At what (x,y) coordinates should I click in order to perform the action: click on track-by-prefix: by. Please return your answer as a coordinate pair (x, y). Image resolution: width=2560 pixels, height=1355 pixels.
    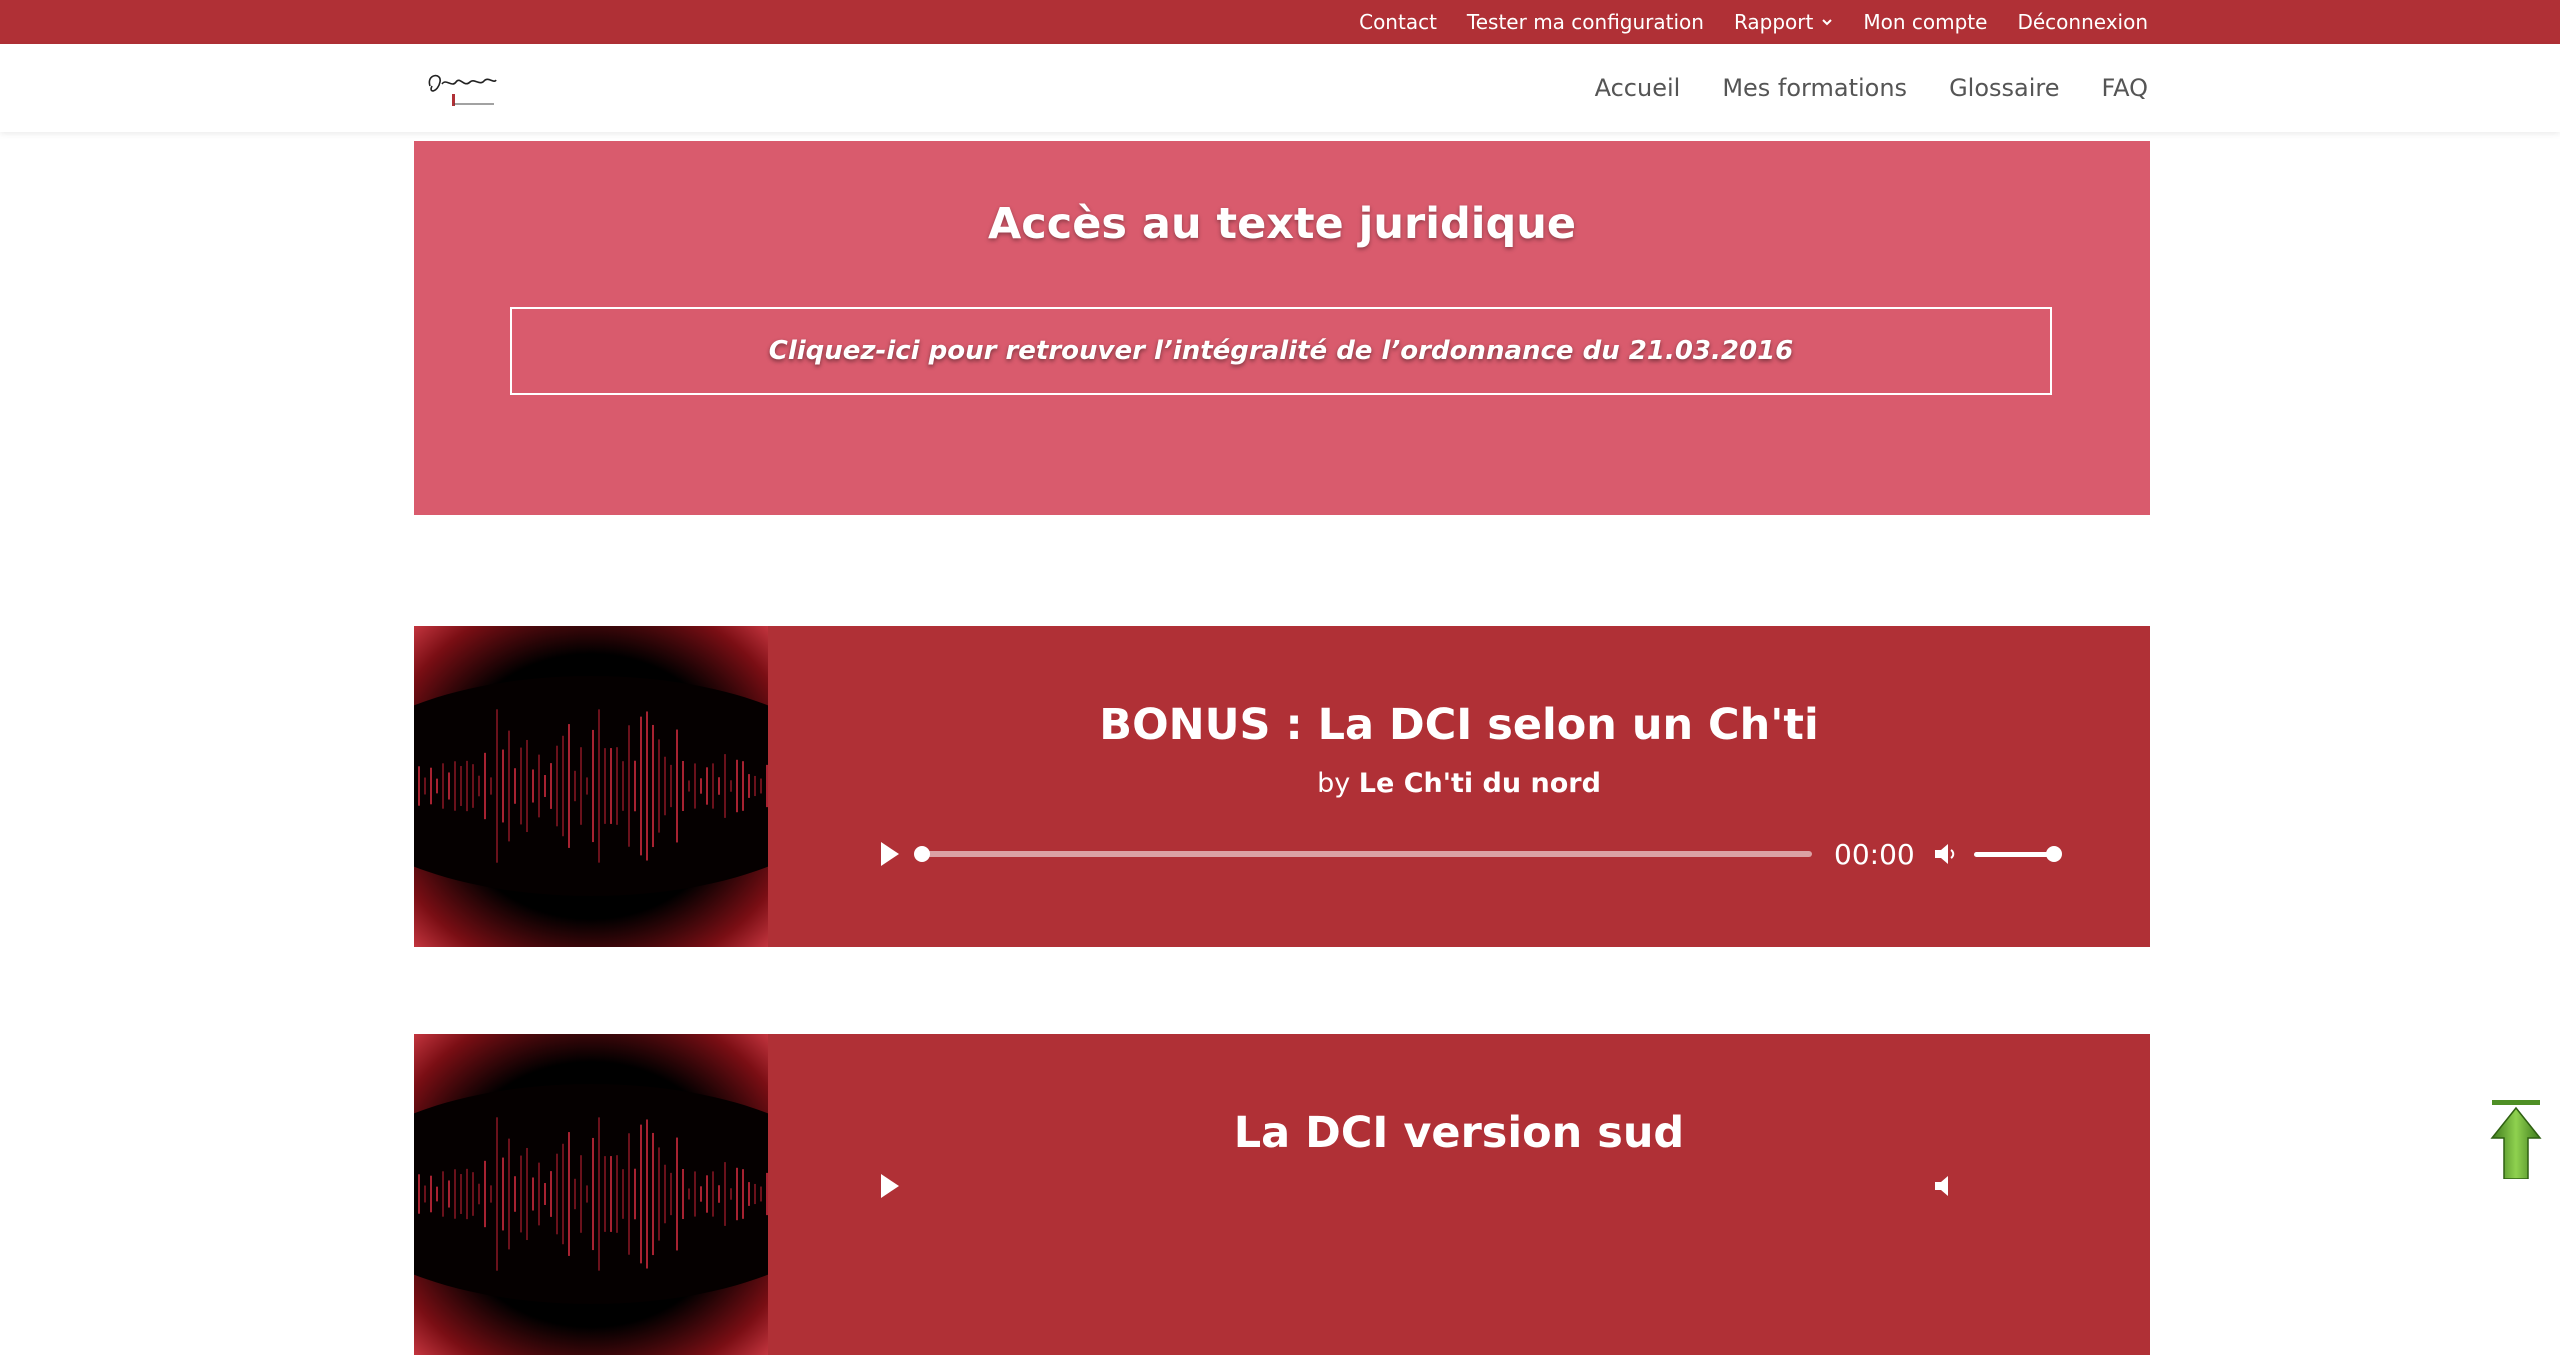
    Looking at the image, I should click on (1334, 783).